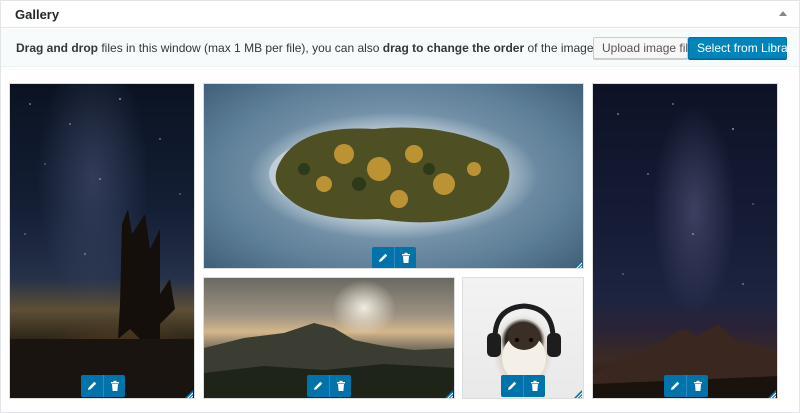 The image size is (800, 413). Describe the element at coordinates (37, 14) in the screenshot. I see `panel-title: Gallery` at that location.